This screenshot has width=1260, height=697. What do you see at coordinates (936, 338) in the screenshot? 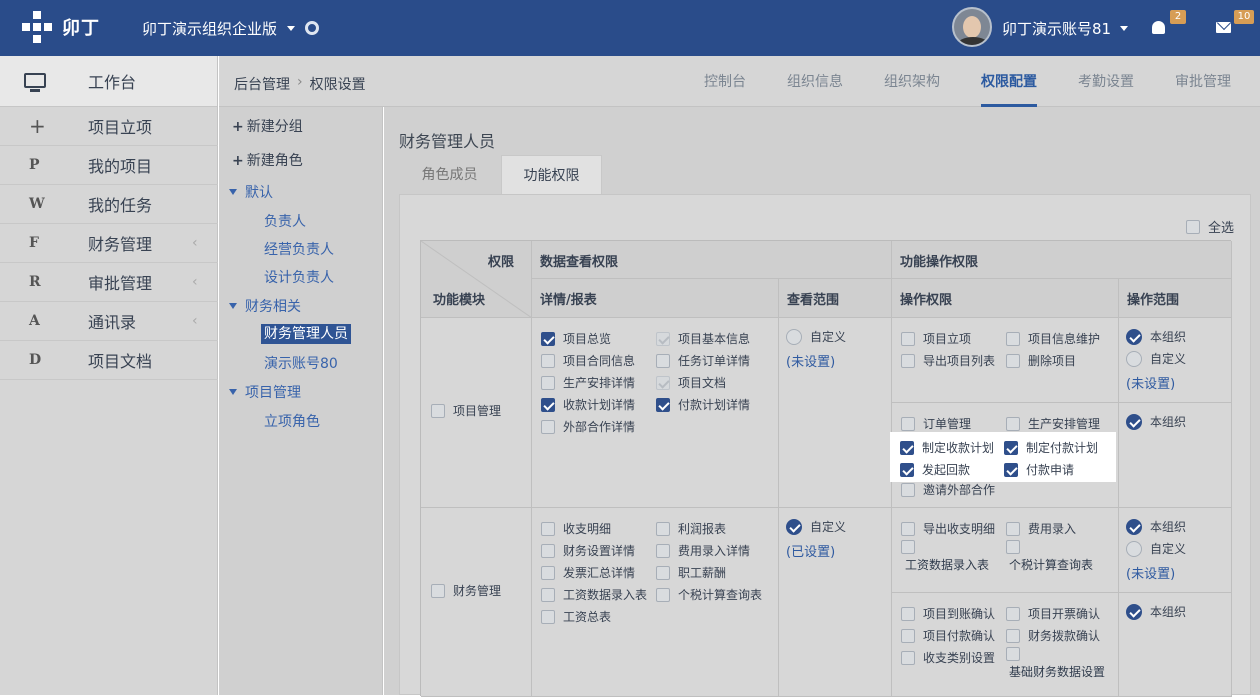
I see `op-item: 项目立项` at bounding box center [936, 338].